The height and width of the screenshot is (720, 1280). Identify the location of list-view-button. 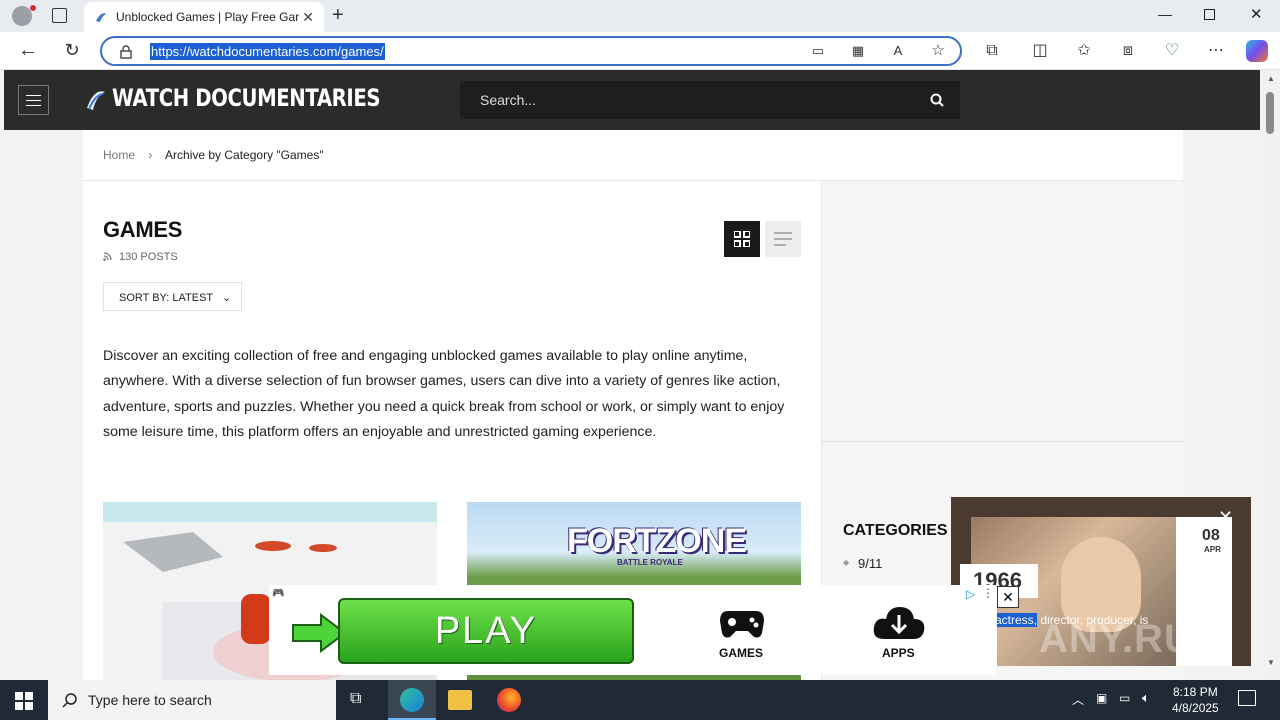
(783, 239).